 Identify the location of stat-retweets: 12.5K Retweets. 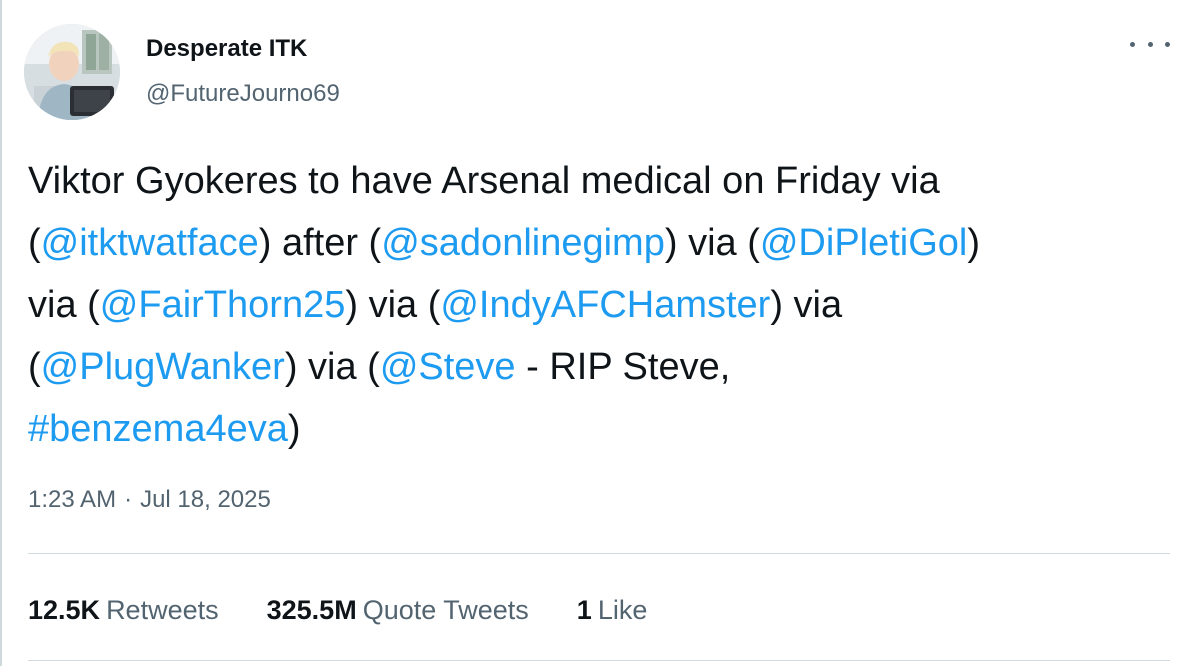
(123, 610).